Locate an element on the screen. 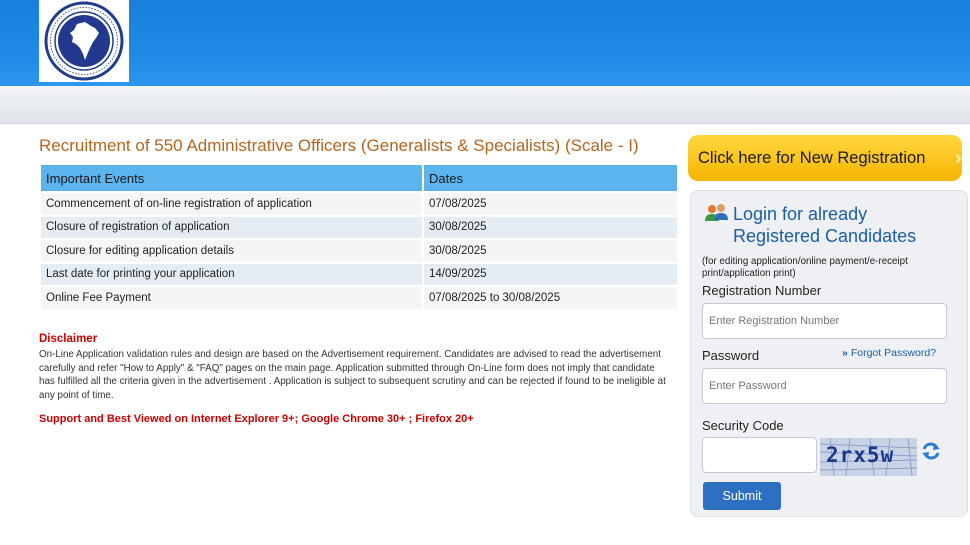 This screenshot has width=970, height=545. double-chevron-right-icon: » is located at coordinates (845, 353).